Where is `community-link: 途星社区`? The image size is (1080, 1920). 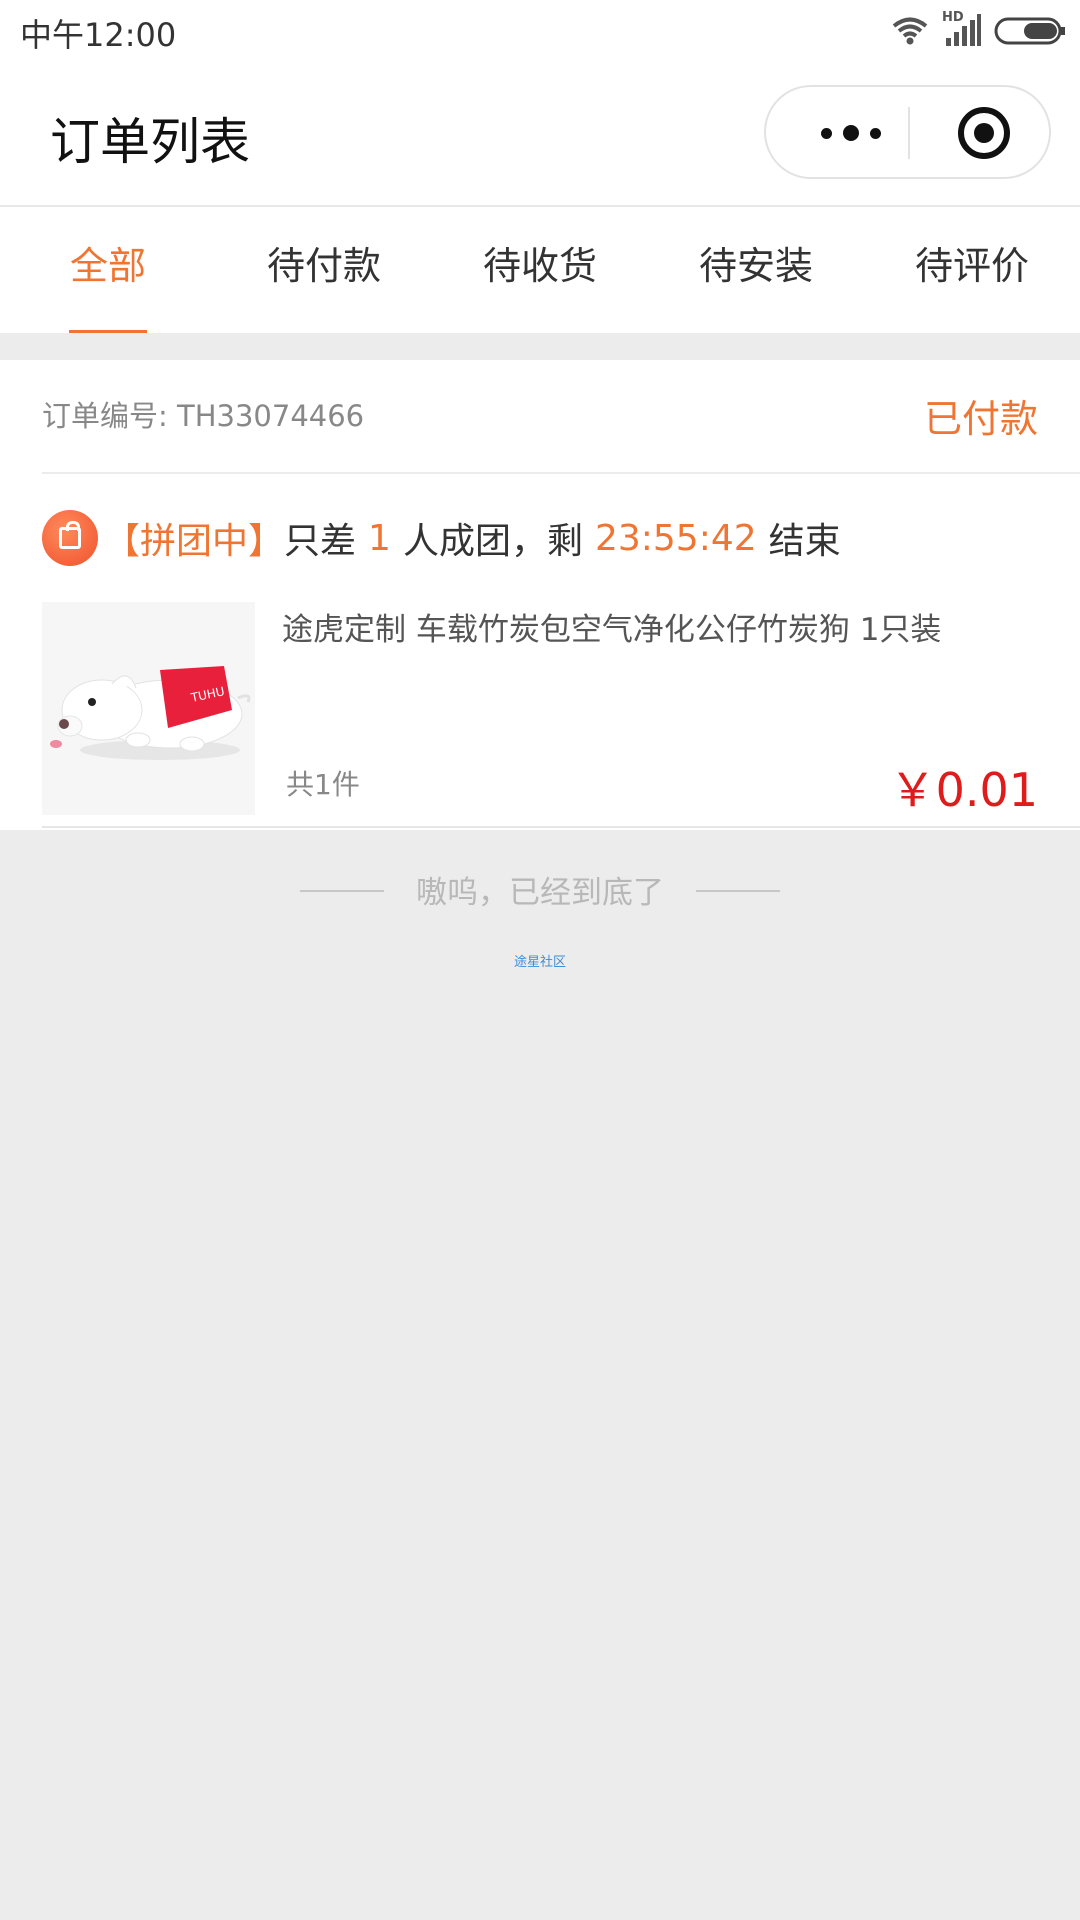
community-link: 途星社区 is located at coordinates (540, 960).